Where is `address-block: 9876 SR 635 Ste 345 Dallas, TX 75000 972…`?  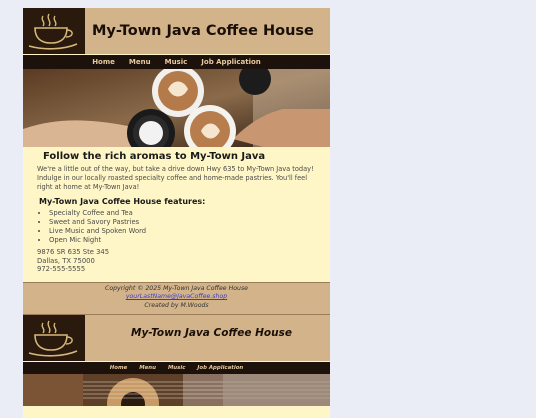 address-block: 9876 SR 635 Ste 345 Dallas, TX 75000 972… is located at coordinates (176, 261).